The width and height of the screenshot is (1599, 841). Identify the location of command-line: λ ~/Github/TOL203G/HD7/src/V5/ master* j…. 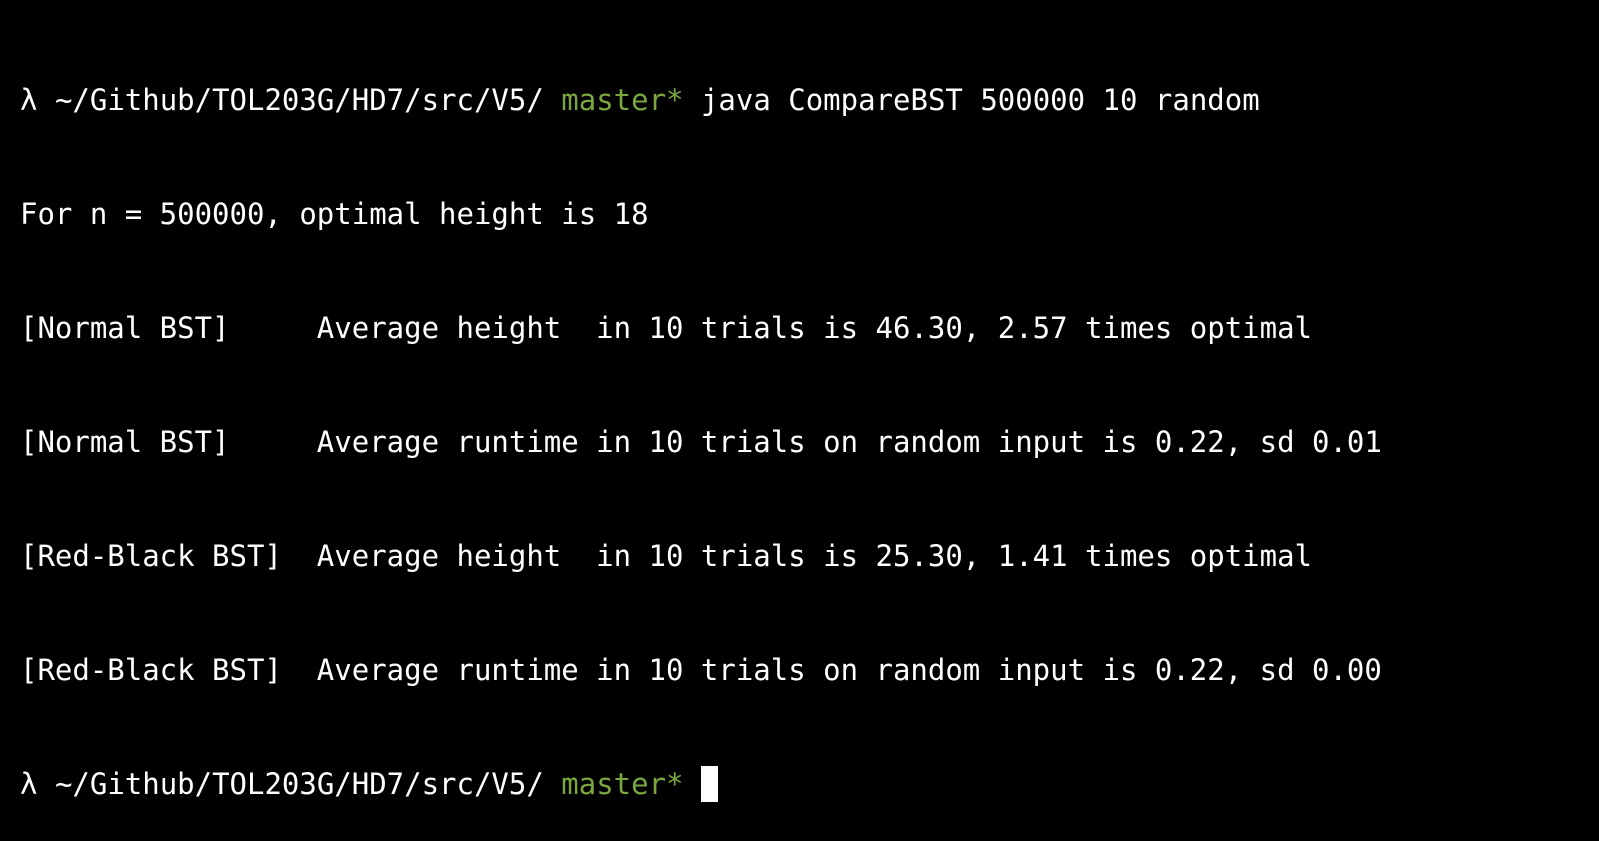
(809, 100).